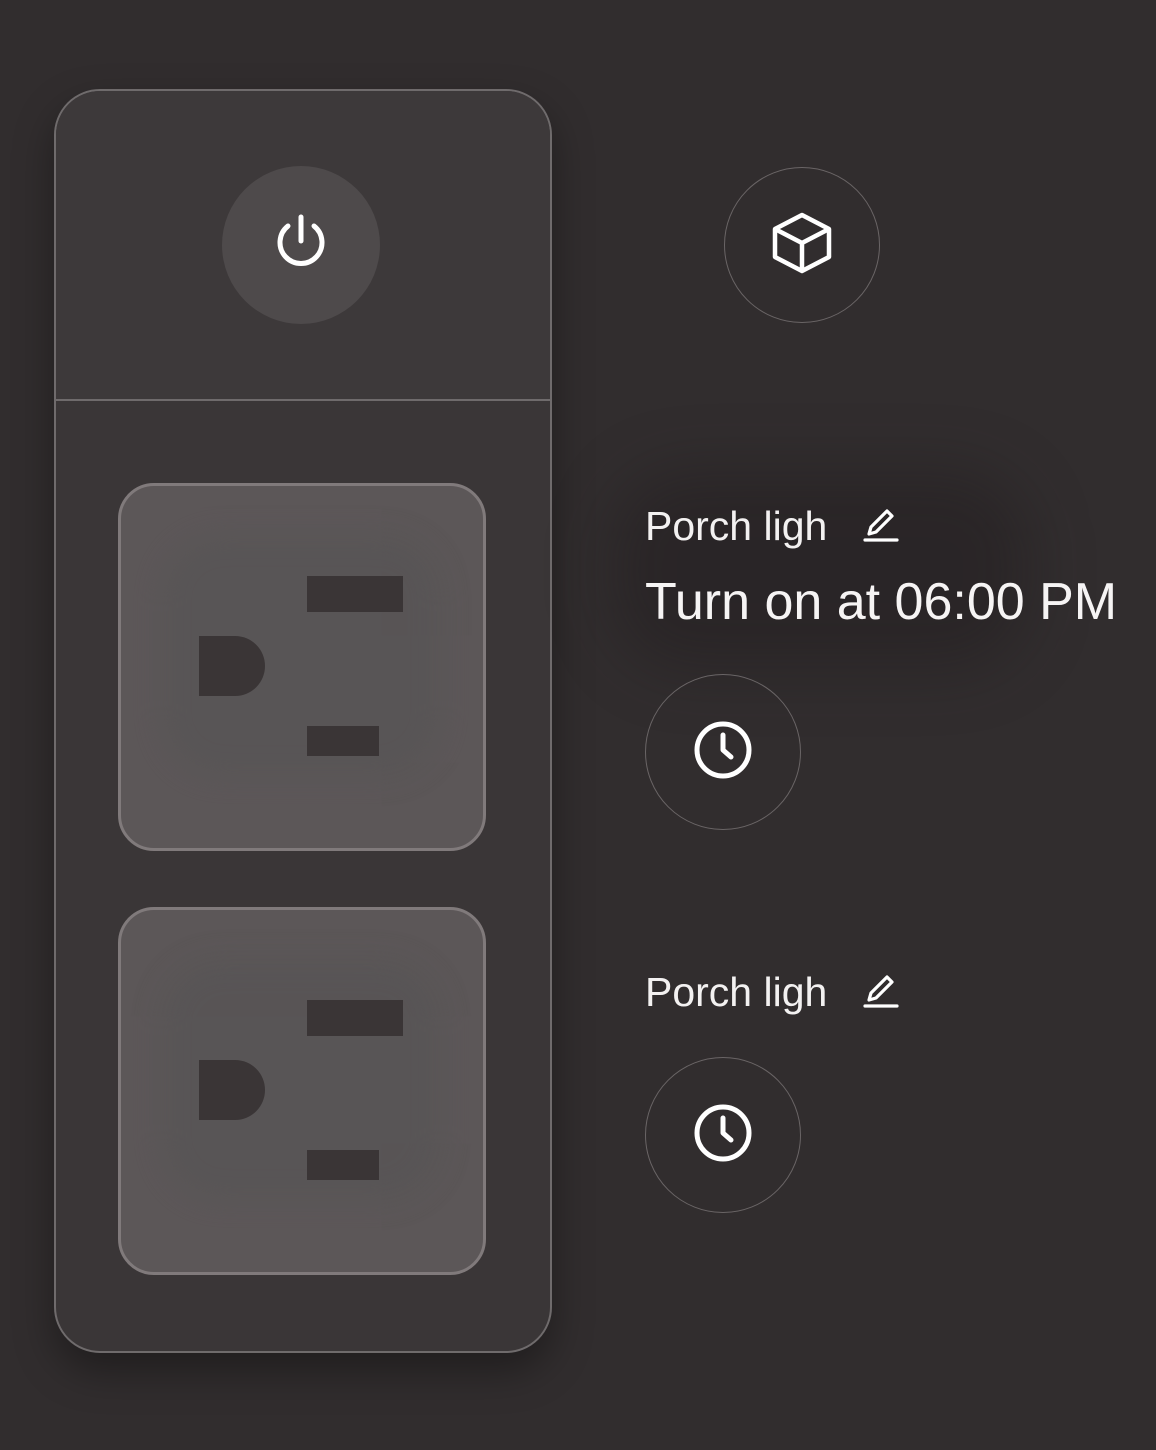 This screenshot has height=1450, width=1156. I want to click on outlet-1-name-row: Porch ligh, so click(773, 526).